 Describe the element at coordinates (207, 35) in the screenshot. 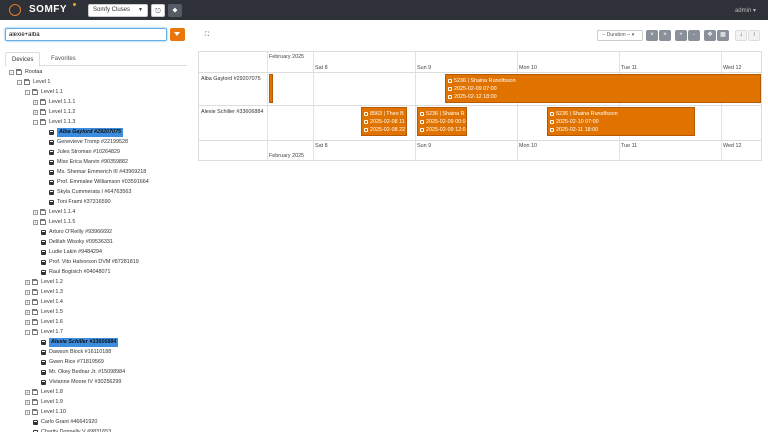

I see `fullscreen-button: ⛶` at that location.